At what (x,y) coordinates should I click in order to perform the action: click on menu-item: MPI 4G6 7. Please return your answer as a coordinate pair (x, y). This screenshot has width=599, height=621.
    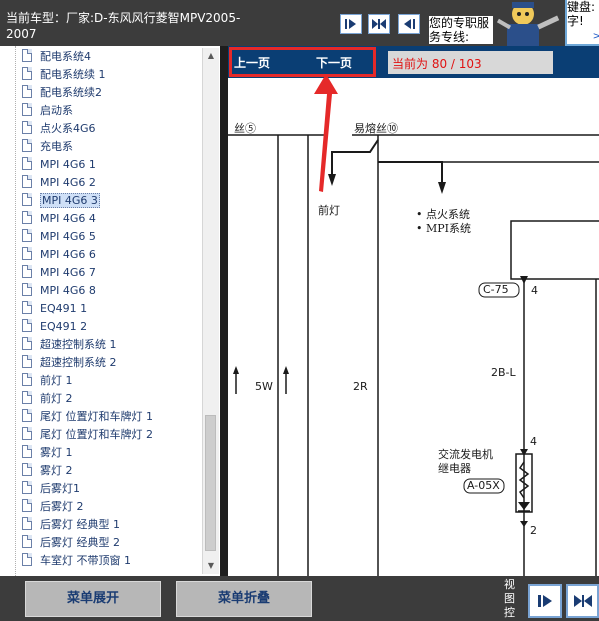
    Looking at the image, I should click on (59, 272).